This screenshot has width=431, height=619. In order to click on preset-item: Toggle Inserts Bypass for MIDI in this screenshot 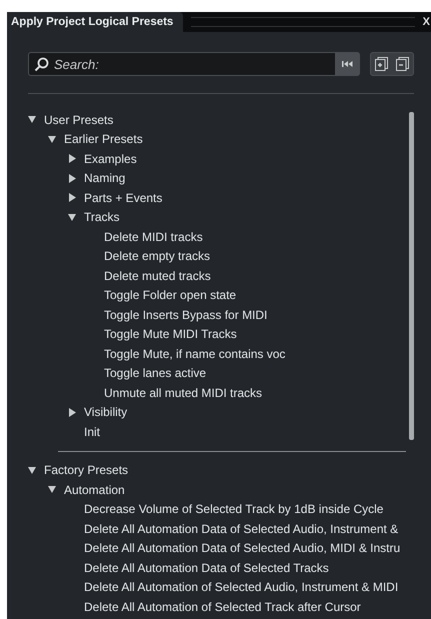, I will do `click(186, 315)`.